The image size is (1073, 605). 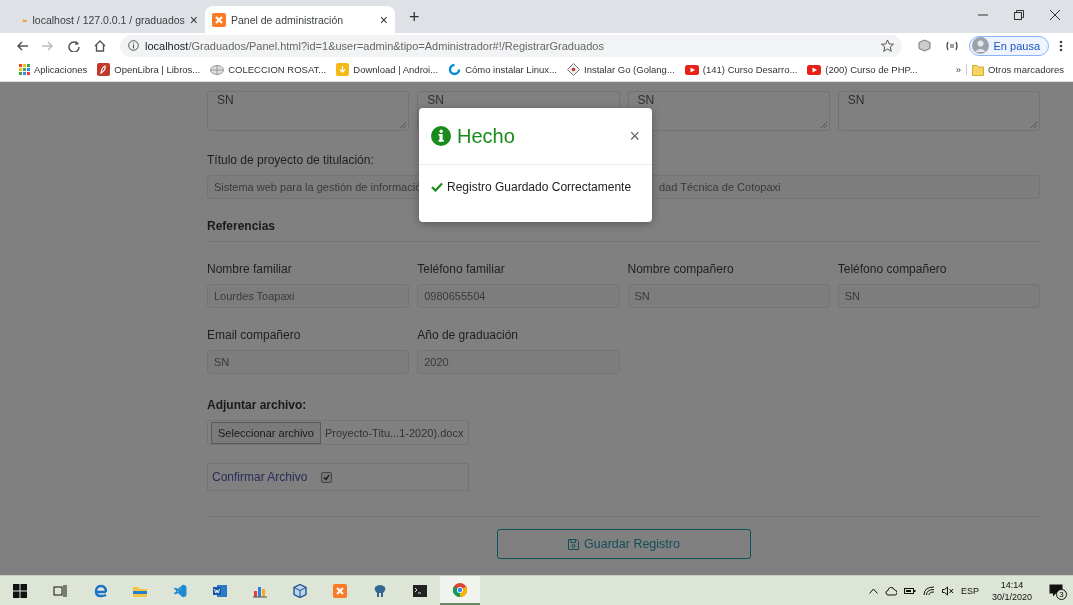 What do you see at coordinates (873, 590) in the screenshot?
I see `chevron-up-icon` at bounding box center [873, 590].